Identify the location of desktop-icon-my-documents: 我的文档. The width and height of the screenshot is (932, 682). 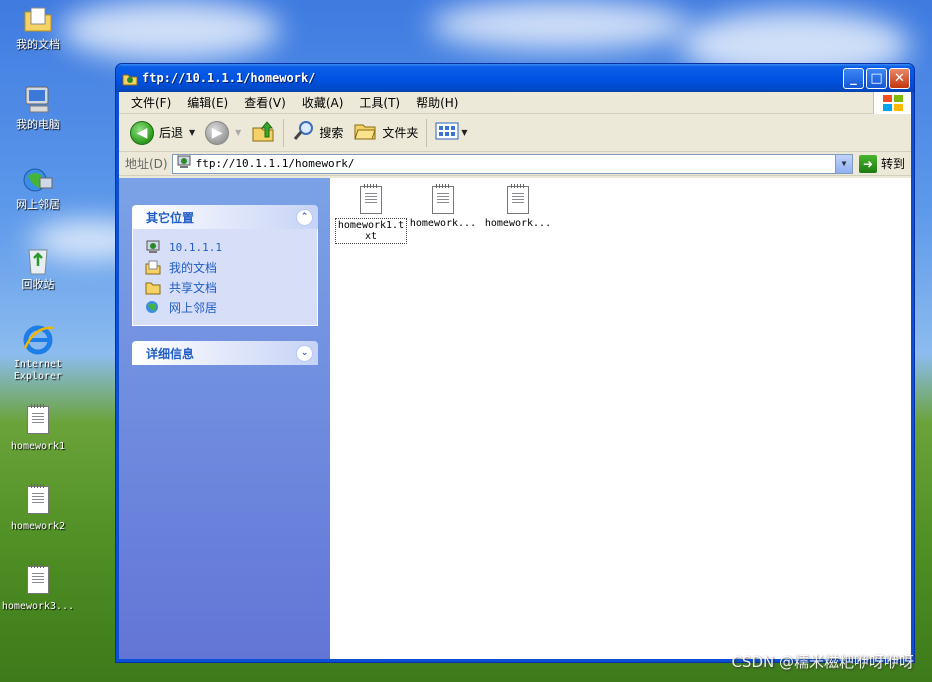
(38, 27).